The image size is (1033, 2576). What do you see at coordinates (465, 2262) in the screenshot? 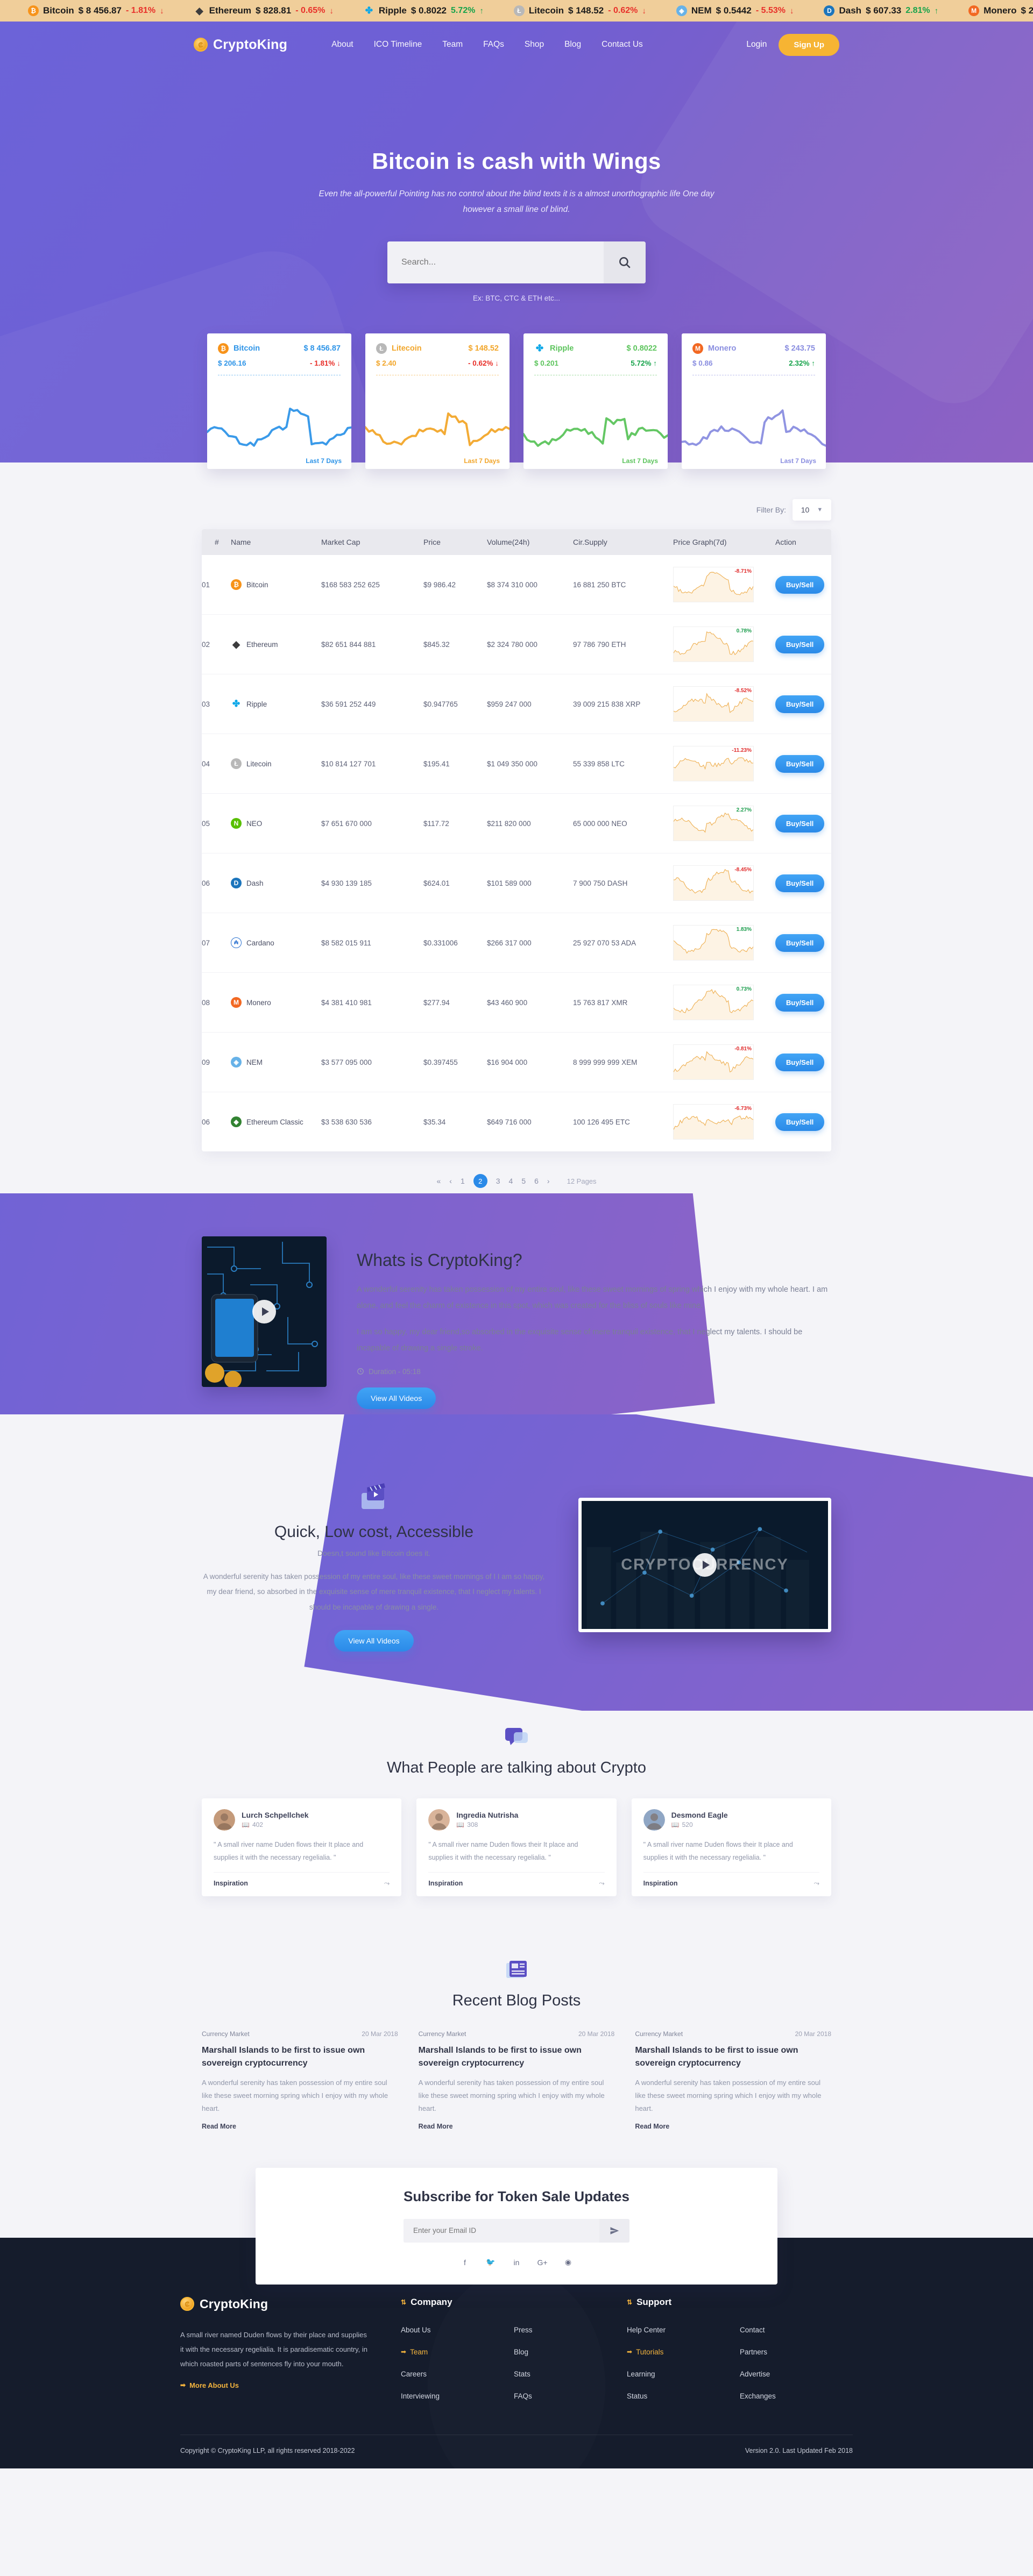
I see `facebook-icon: f` at bounding box center [465, 2262].